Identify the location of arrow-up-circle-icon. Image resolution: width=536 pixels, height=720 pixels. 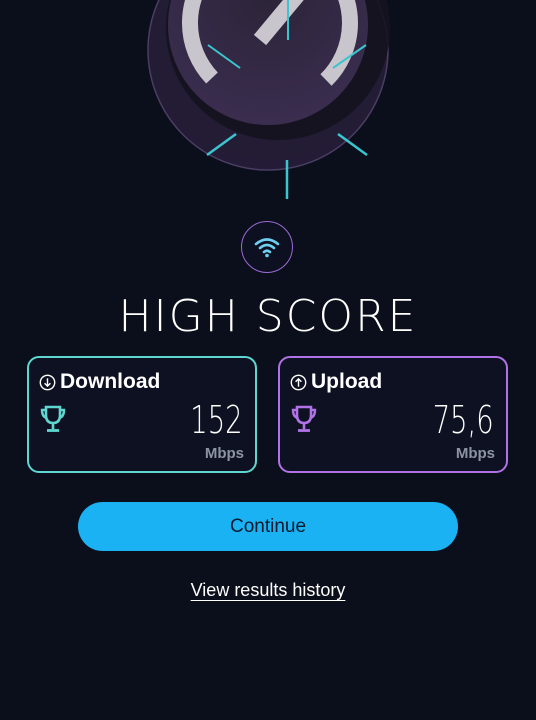
(298, 382).